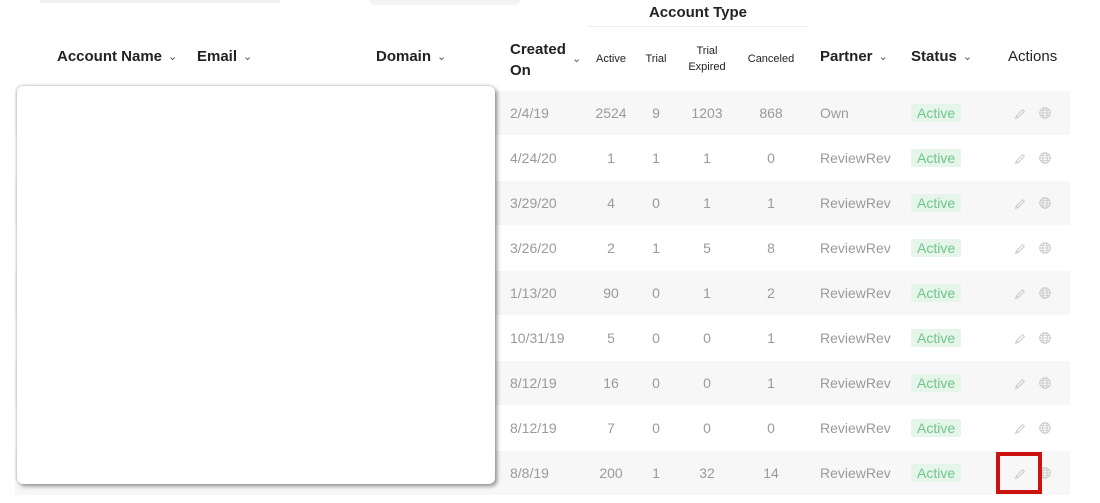 The height and width of the screenshot is (503, 1100). Describe the element at coordinates (707, 59) in the screenshot. I see `column-header-trial-expired: Trial Expired` at that location.